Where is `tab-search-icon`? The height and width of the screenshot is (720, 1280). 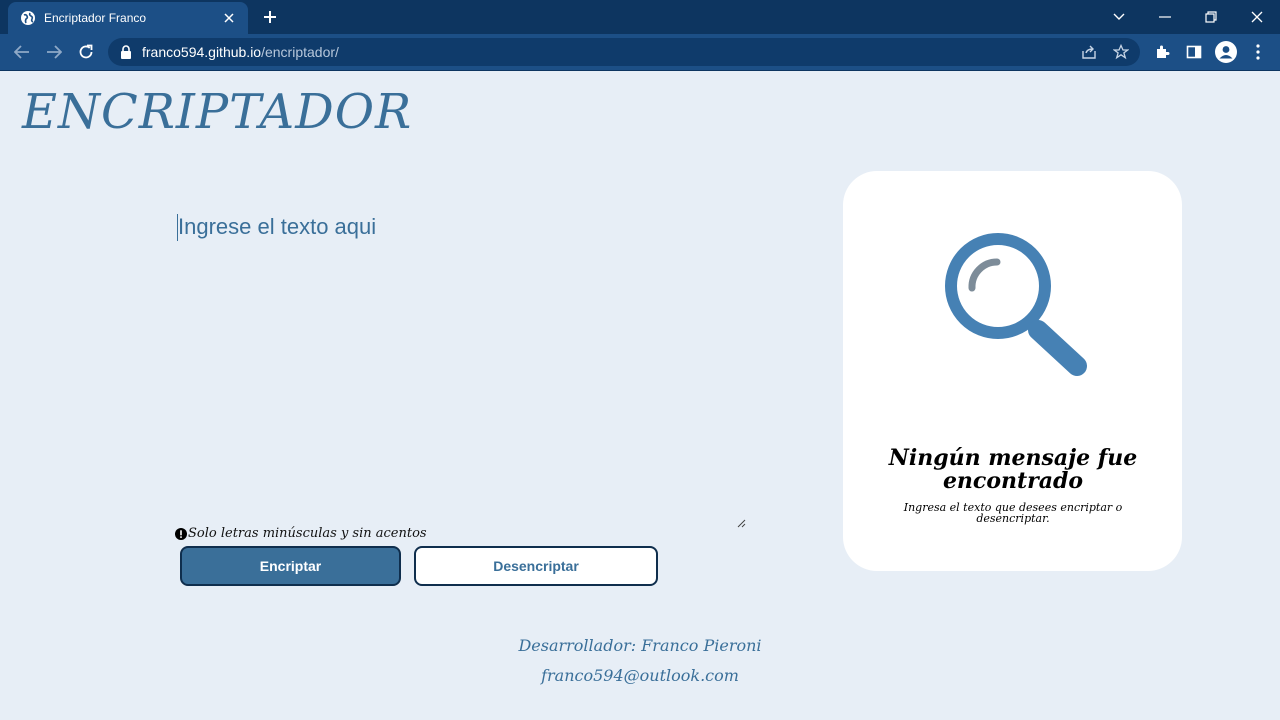
tab-search-icon is located at coordinates (1119, 17).